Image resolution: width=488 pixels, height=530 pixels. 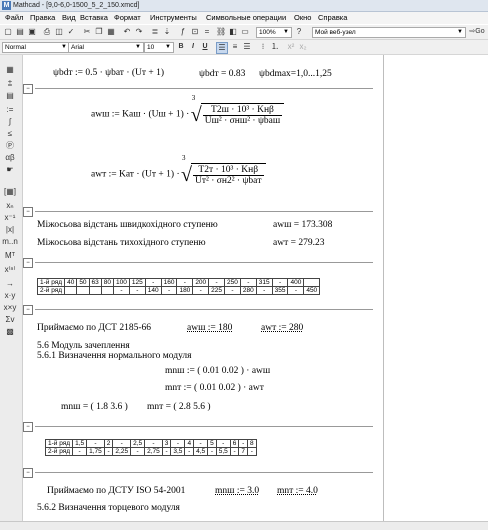 What do you see at coordinates (195, 32) in the screenshot?
I see `insert-unit-icon: ⊡` at bounding box center [195, 32].